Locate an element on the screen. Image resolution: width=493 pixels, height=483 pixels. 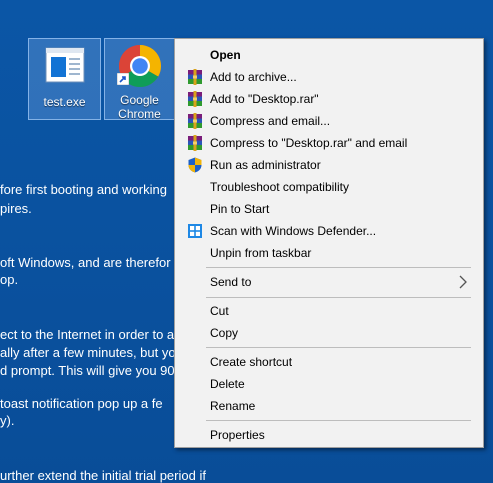
menu-item-properties: Properties is located at coordinates (329, 435).